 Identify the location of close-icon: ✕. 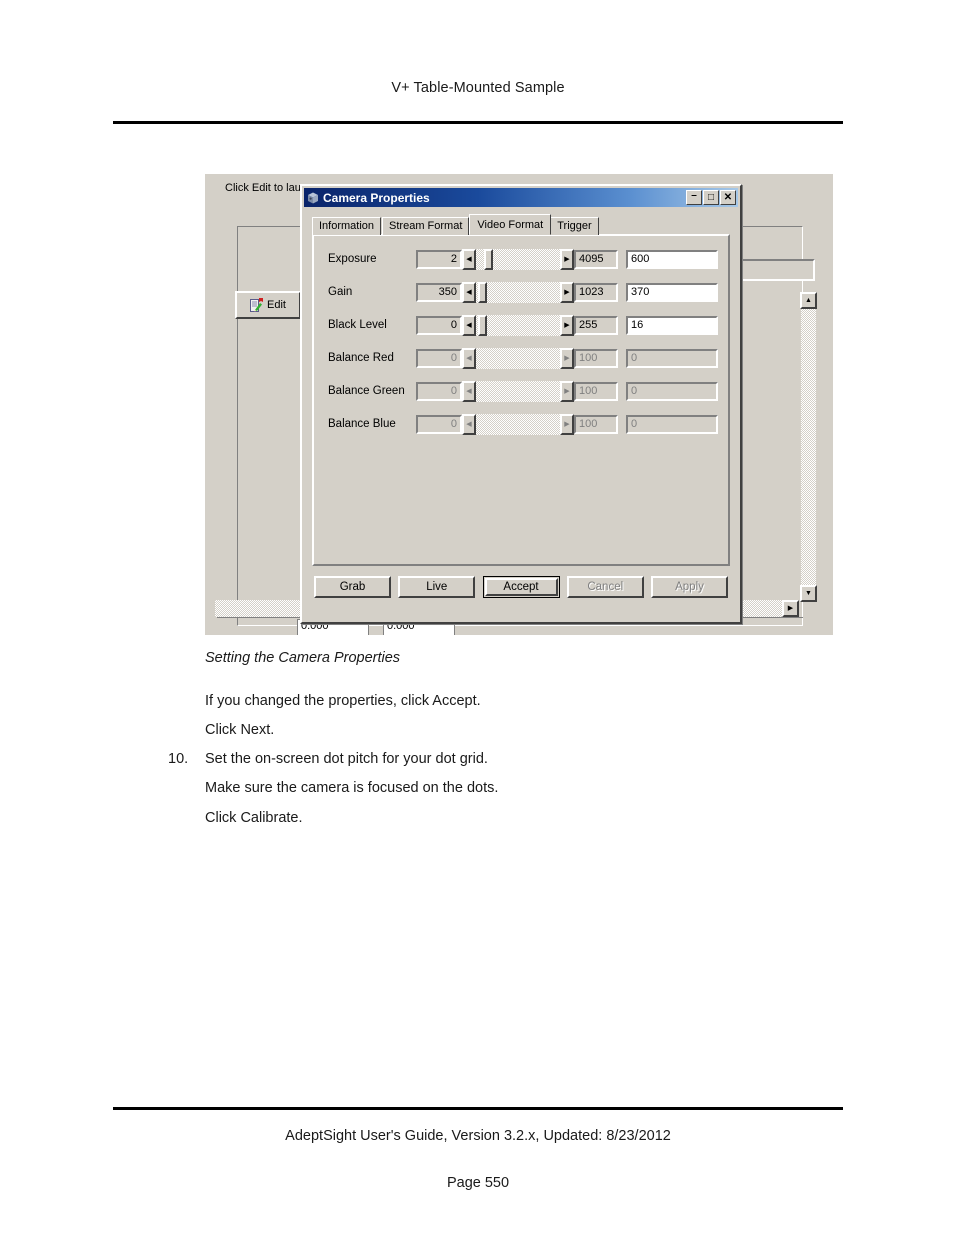
(728, 197).